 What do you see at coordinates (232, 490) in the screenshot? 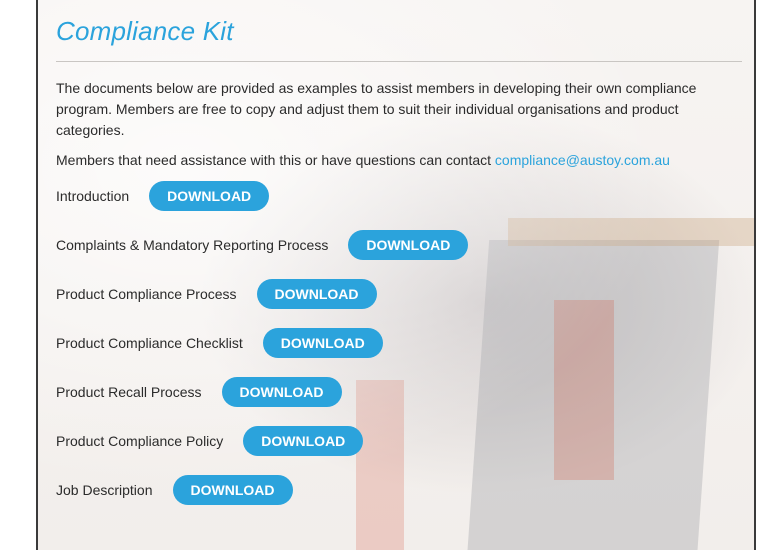
I see `download-job-description-button: DOWNLOAD` at bounding box center [232, 490].